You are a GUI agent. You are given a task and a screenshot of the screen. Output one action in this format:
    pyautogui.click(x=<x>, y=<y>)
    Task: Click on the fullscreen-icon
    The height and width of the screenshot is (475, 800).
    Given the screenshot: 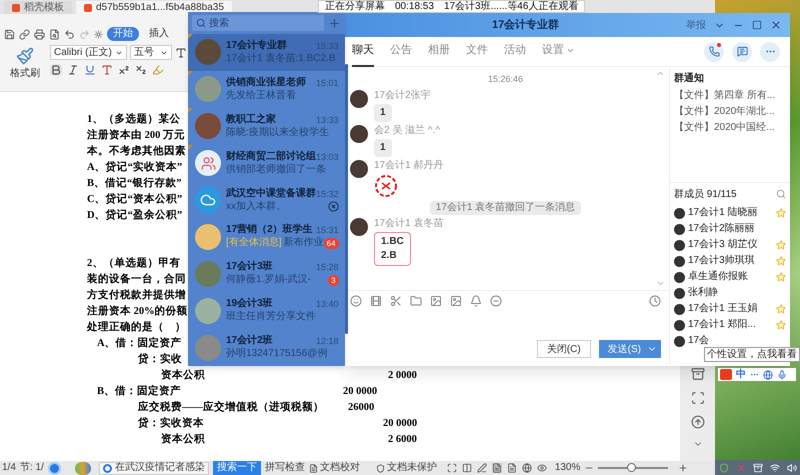 What is the action you would take?
    pyautogui.click(x=451, y=468)
    